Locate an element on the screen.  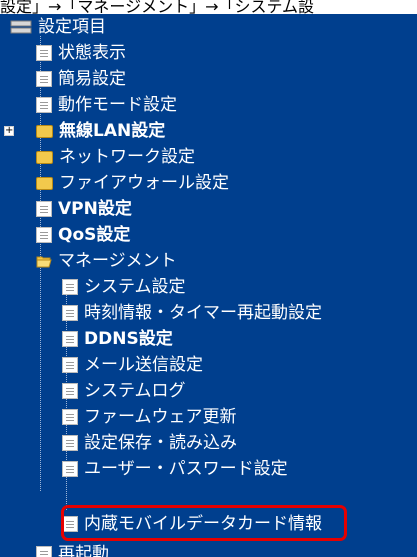
tree-item-system-settings: システム設定 is located at coordinates (124, 287).